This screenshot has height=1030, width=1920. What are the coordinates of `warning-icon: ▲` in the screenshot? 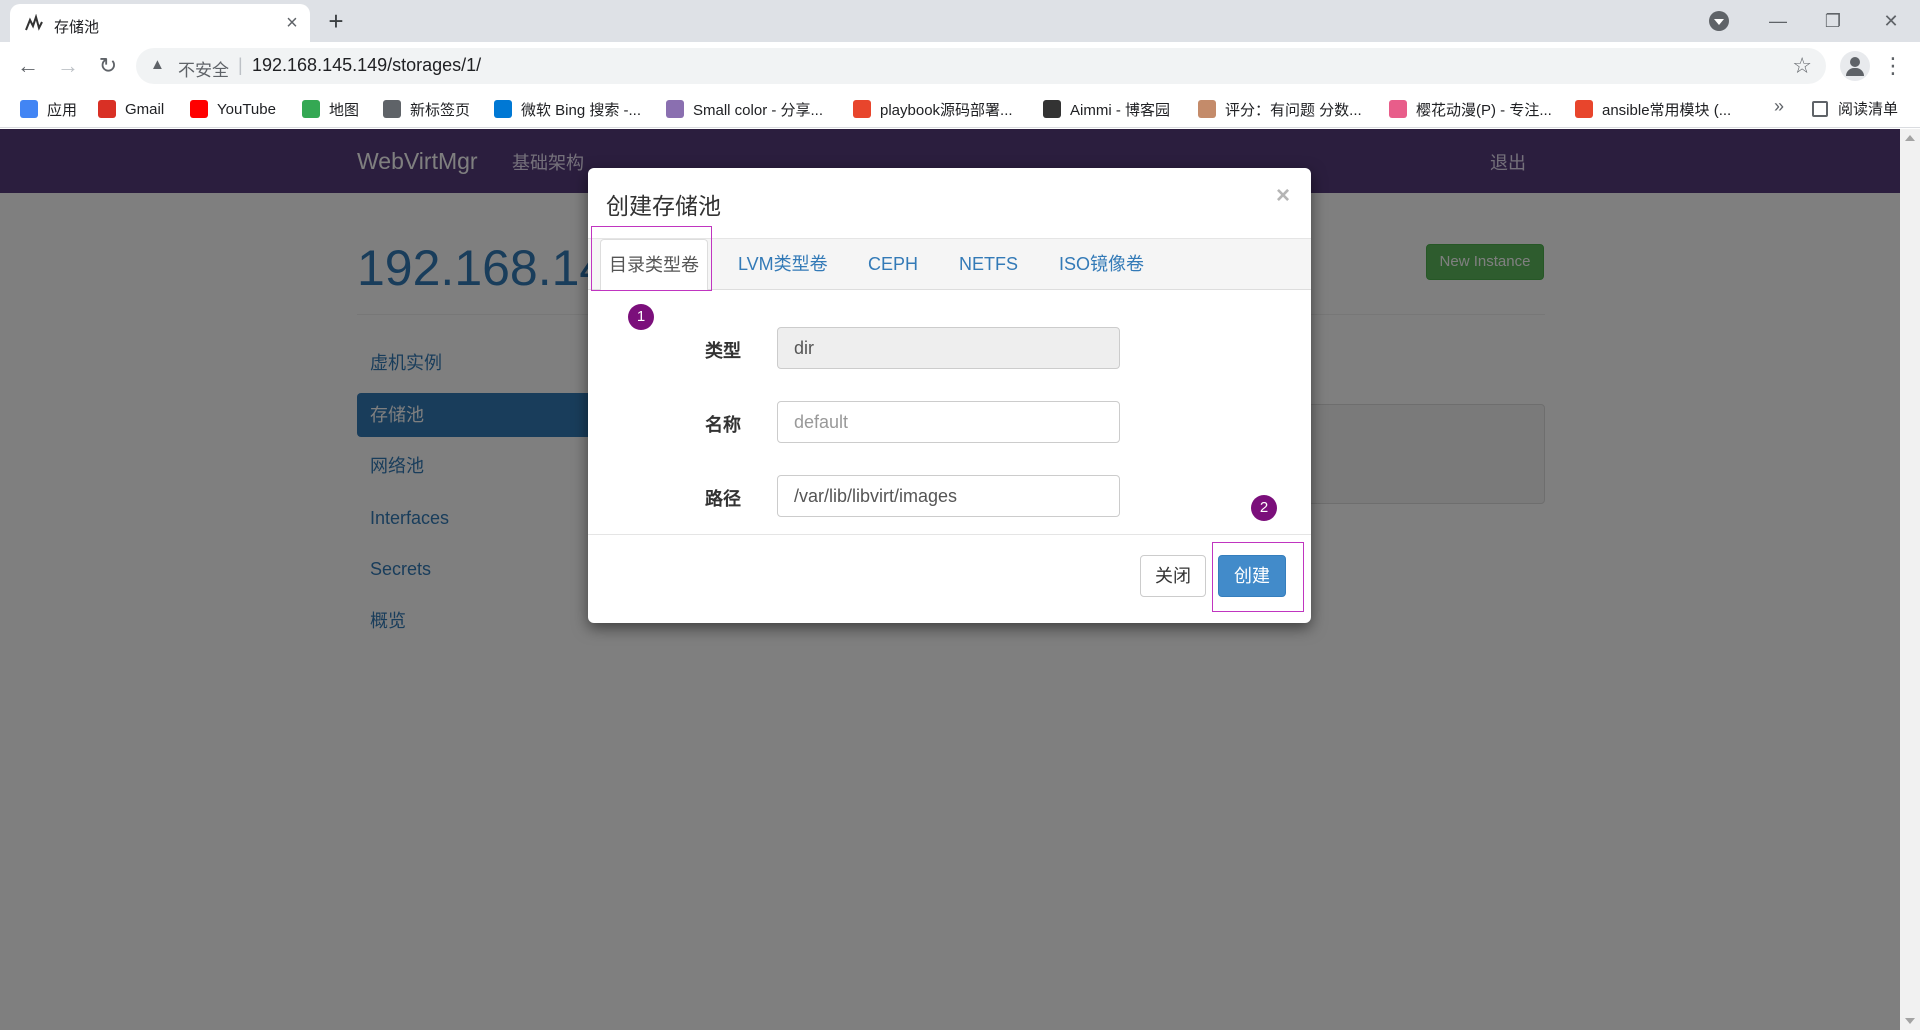 It's located at (157, 64).